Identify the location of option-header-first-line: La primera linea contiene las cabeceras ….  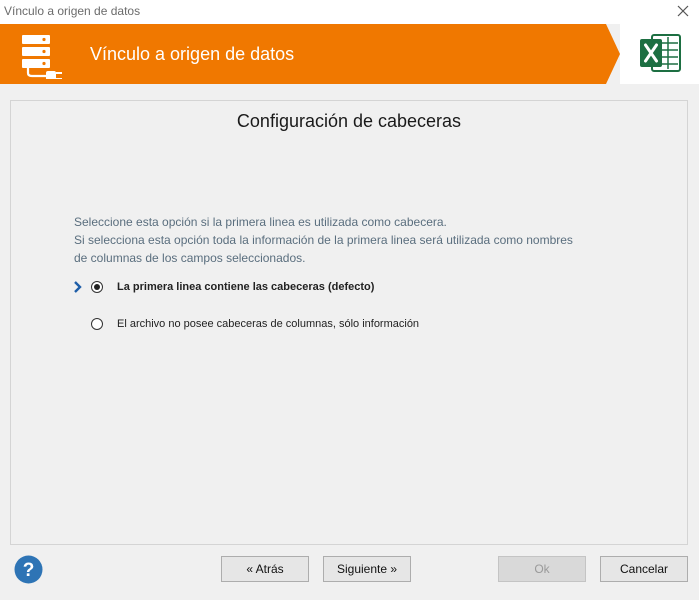
(284, 288).